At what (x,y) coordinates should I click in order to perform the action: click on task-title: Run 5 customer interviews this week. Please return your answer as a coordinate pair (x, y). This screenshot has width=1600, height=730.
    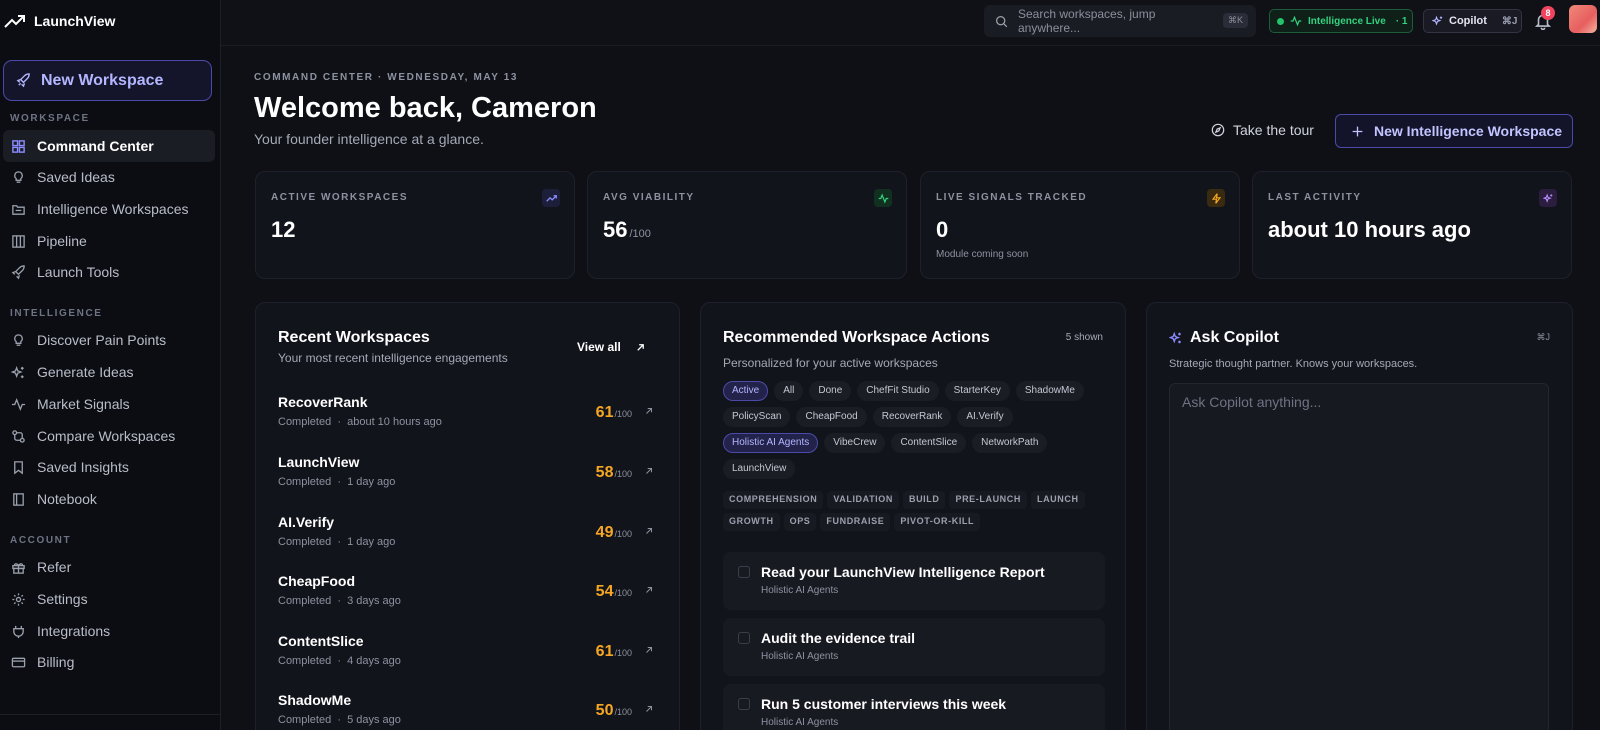
    Looking at the image, I should click on (884, 704).